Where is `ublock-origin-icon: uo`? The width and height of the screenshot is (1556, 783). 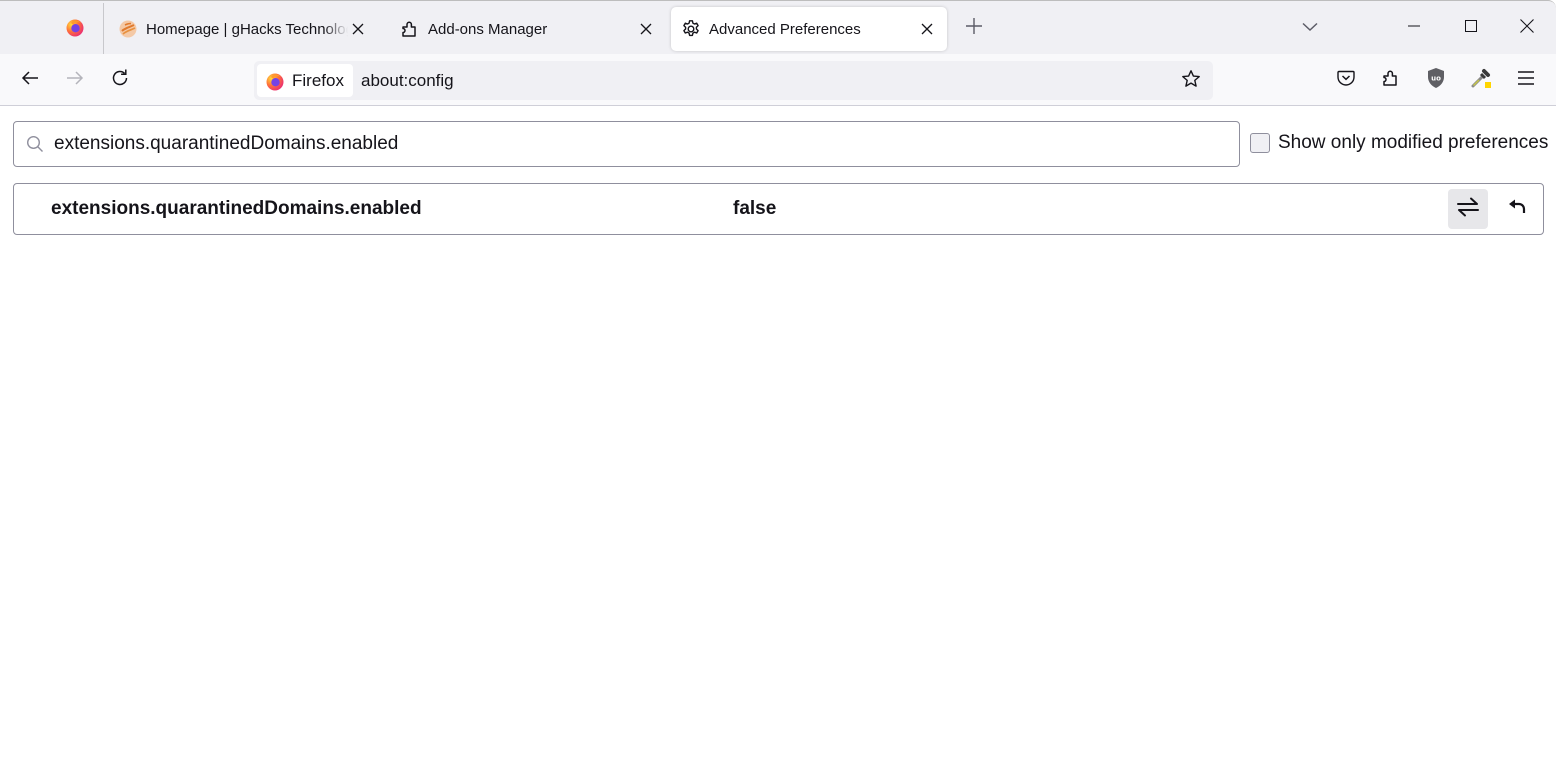
ublock-origin-icon: uo is located at coordinates (1436, 80).